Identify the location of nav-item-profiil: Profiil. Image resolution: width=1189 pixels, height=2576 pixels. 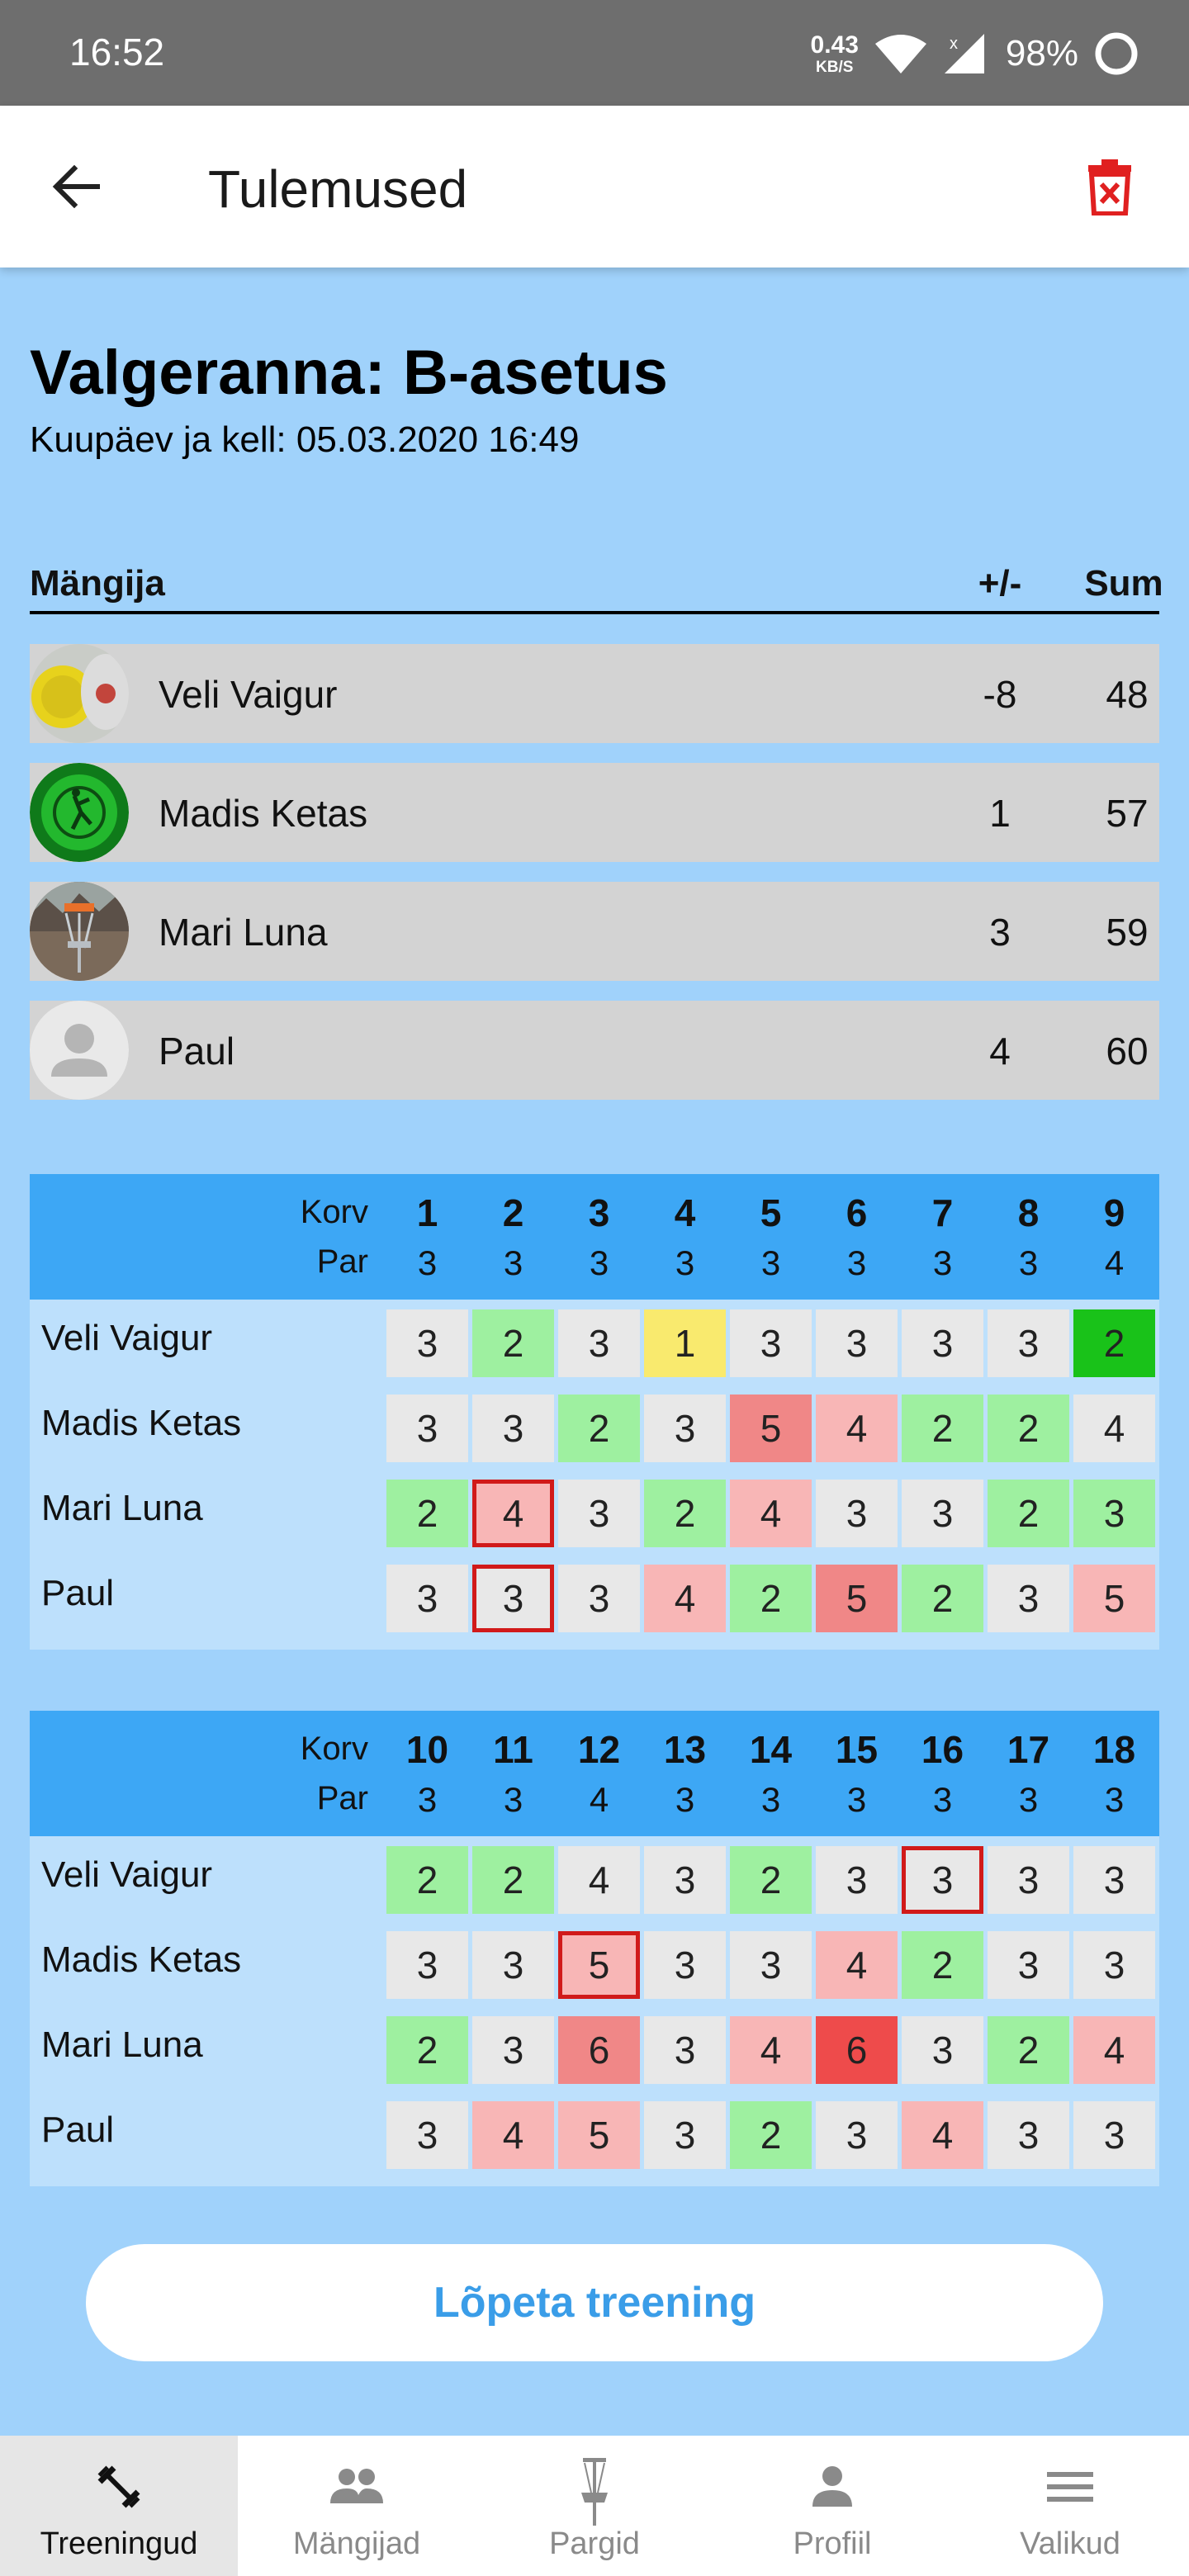
(832, 2506).